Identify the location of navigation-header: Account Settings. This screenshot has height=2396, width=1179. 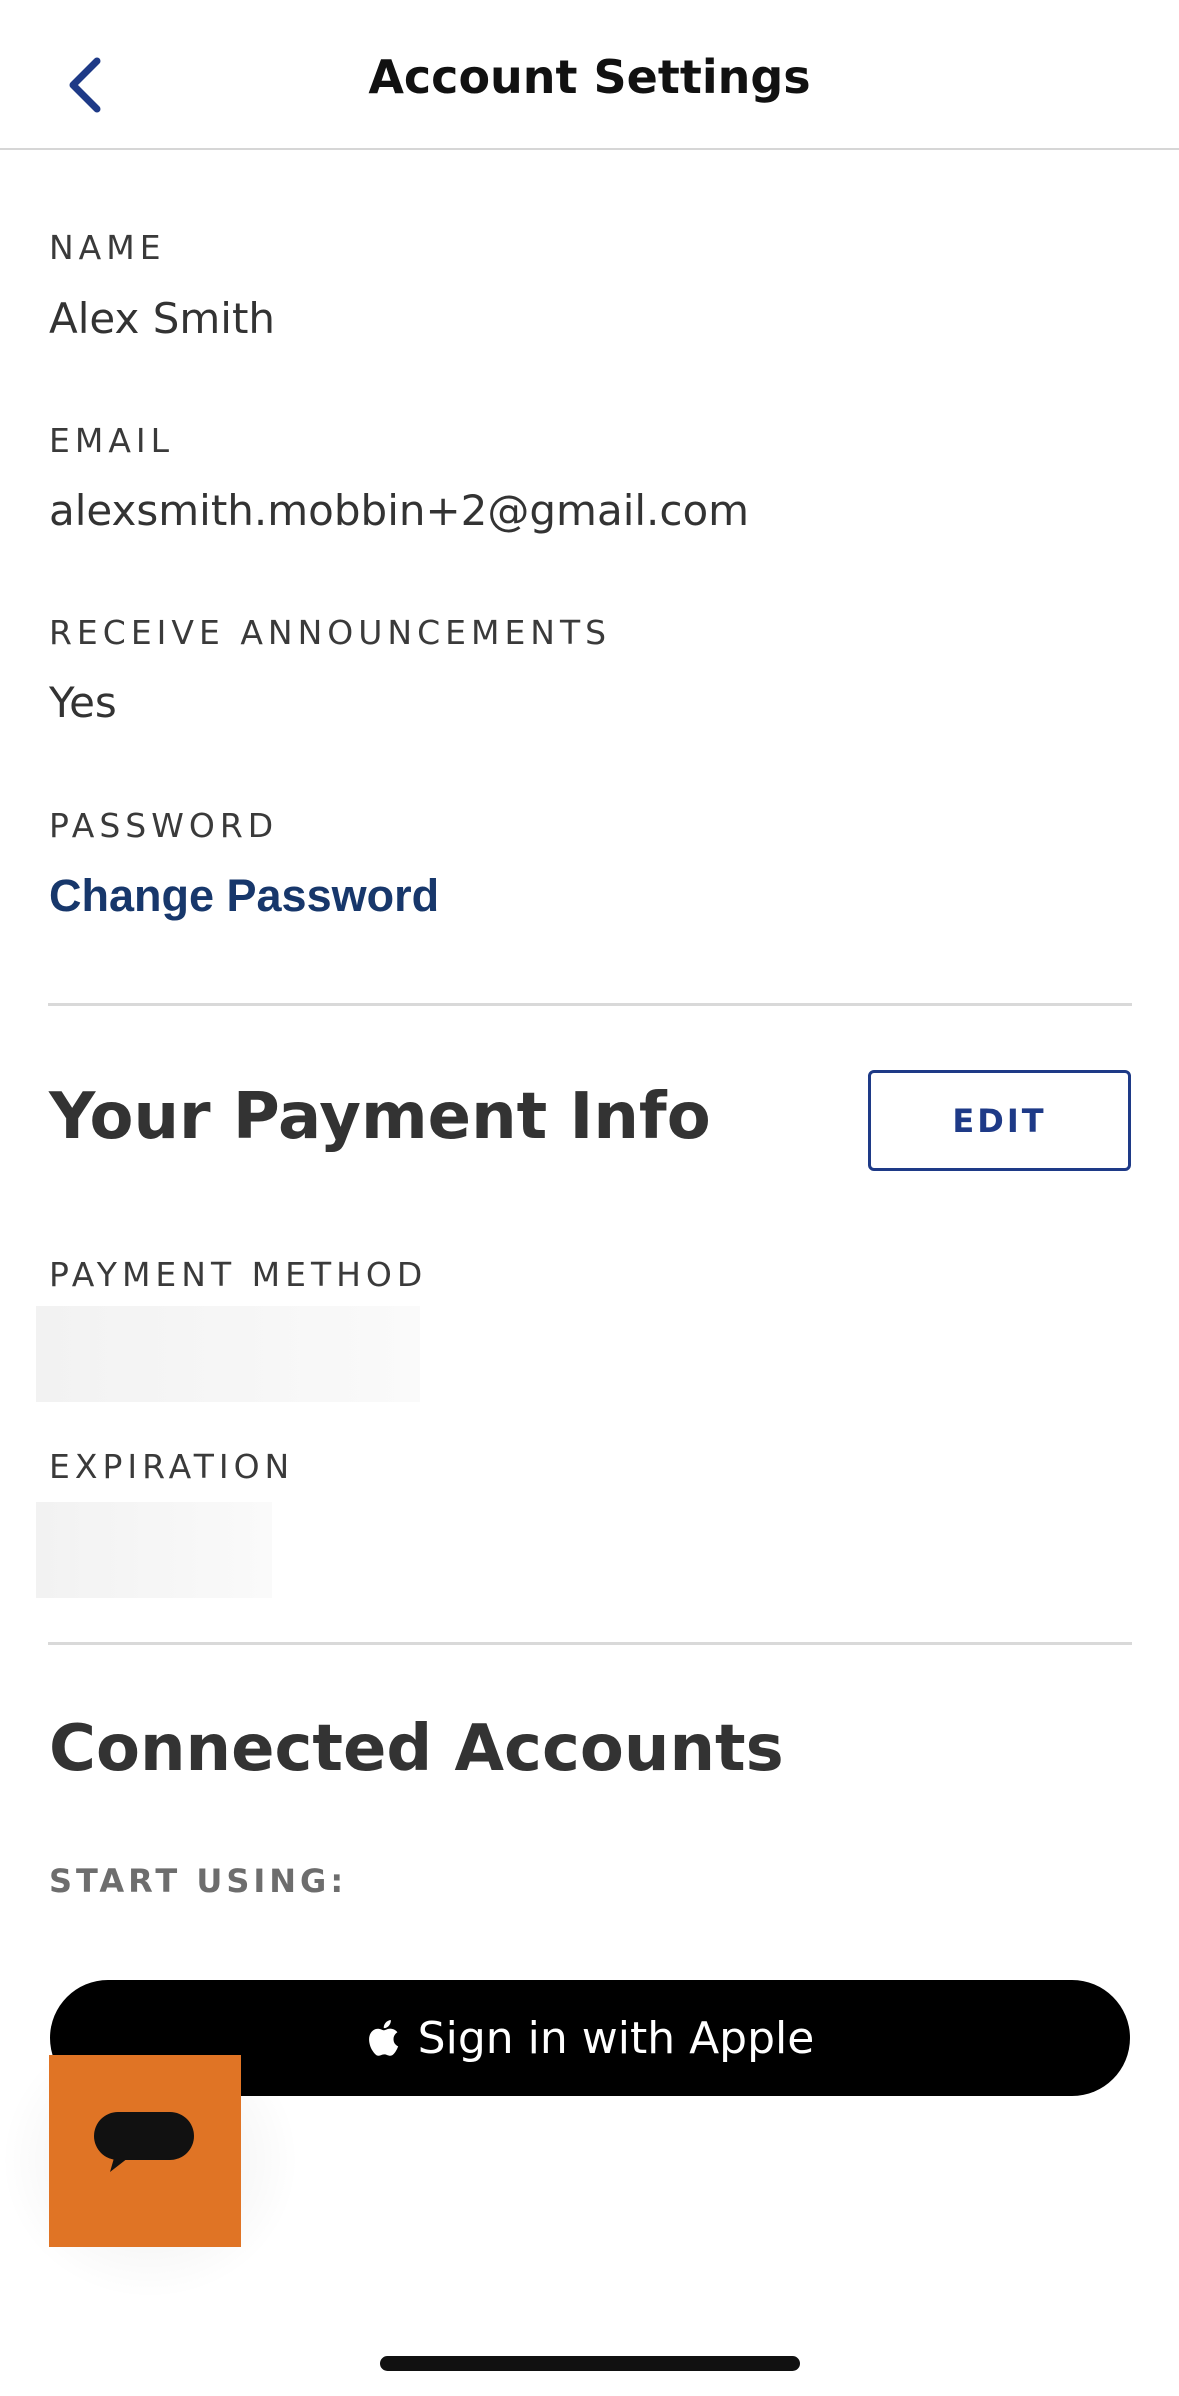
(589, 75).